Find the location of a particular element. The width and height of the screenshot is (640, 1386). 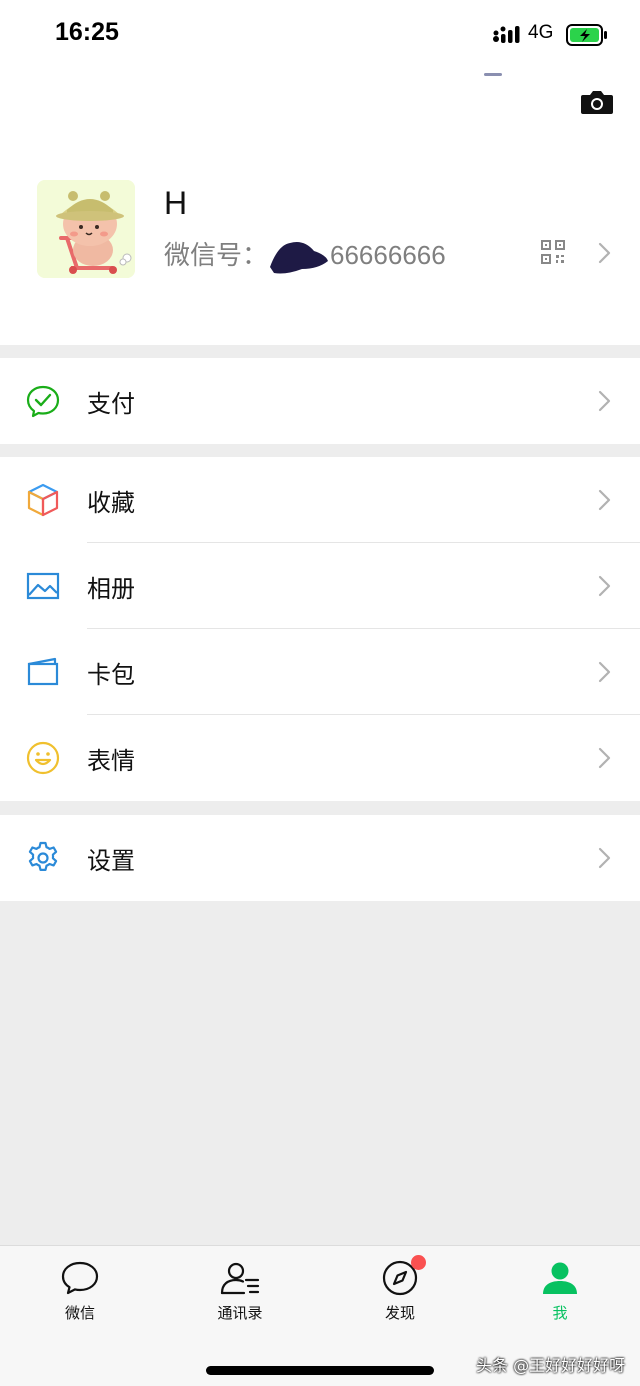

wechat-id-value: 66666666 is located at coordinates (388, 255).